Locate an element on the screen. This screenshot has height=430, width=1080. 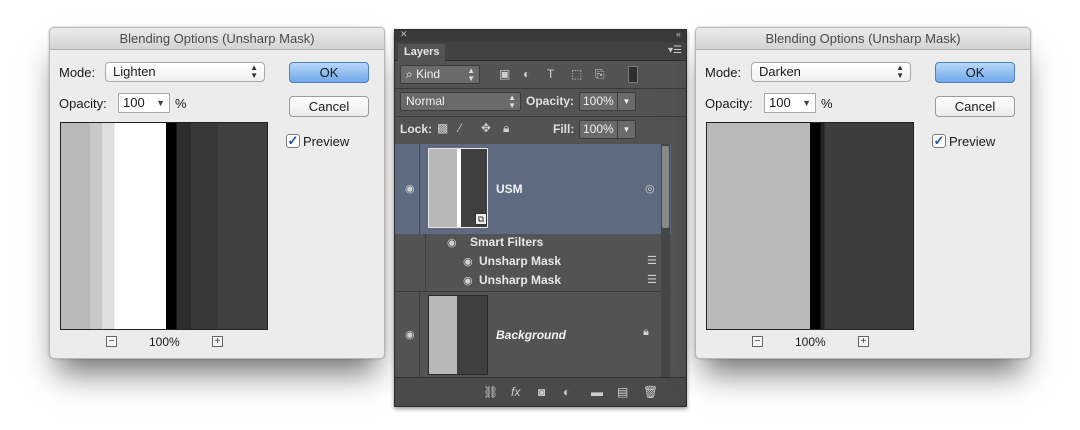
link-layers-icon: ⛓ is located at coordinates (490, 392).